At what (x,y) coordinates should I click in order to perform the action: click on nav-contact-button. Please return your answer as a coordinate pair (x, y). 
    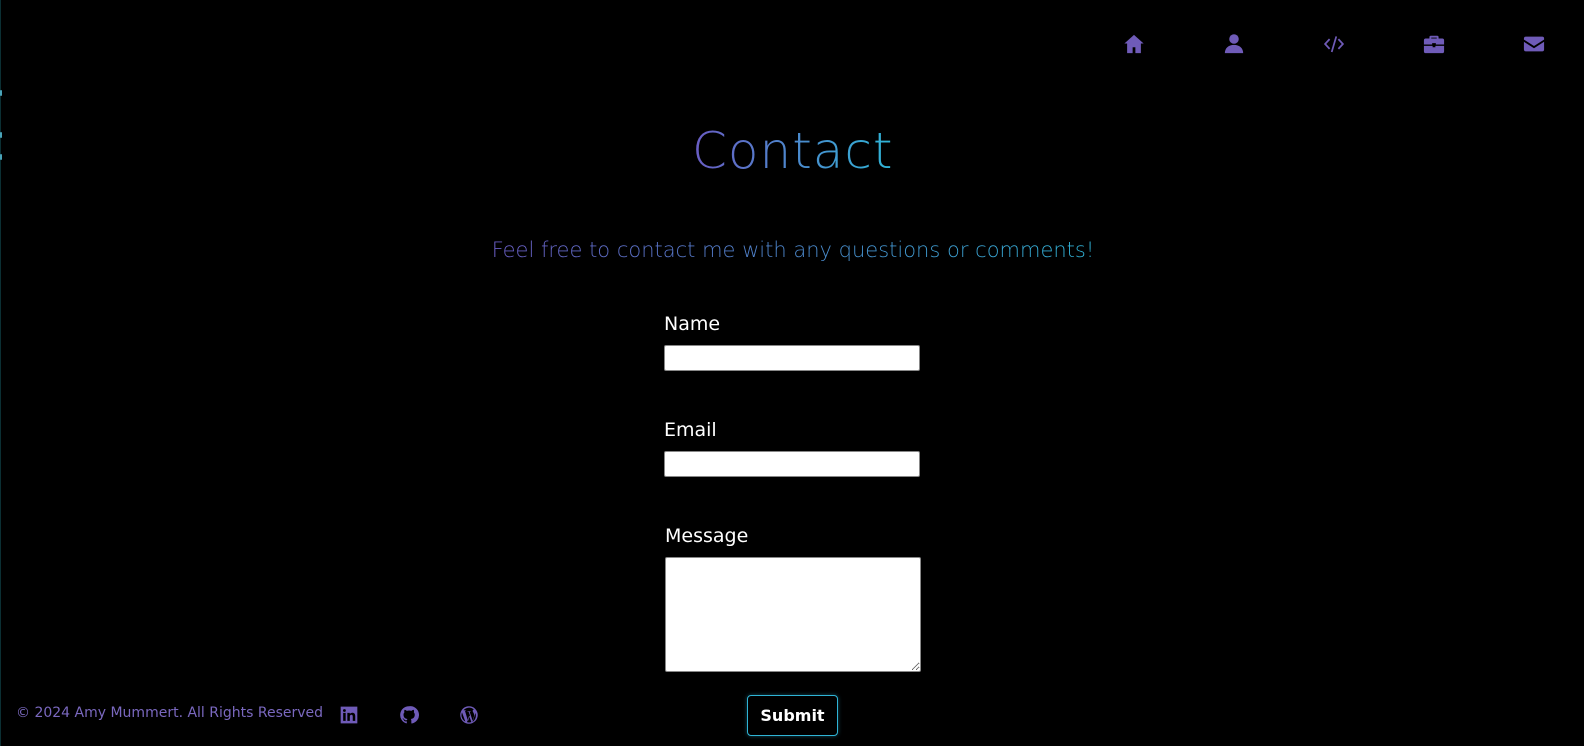
    Looking at the image, I should click on (1534, 44).